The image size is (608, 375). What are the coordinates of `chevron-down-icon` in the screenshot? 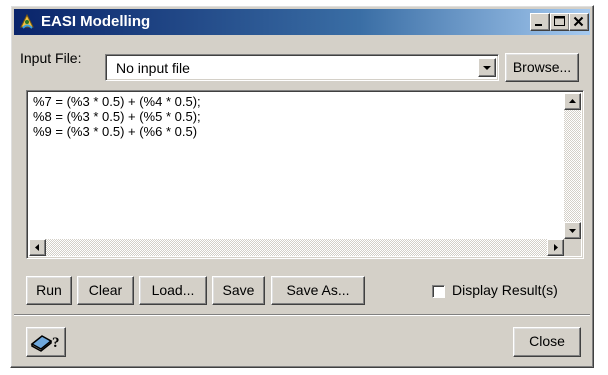 It's located at (487, 68).